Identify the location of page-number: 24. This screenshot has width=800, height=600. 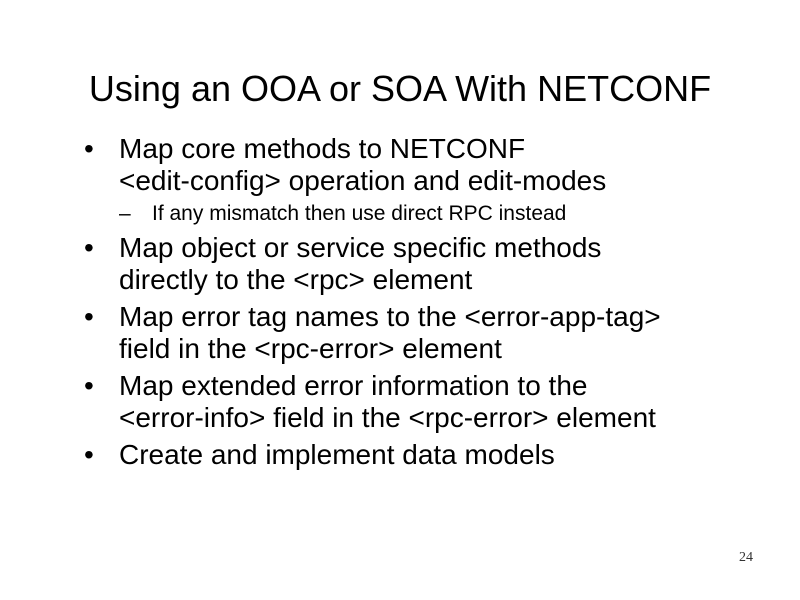
(746, 557).